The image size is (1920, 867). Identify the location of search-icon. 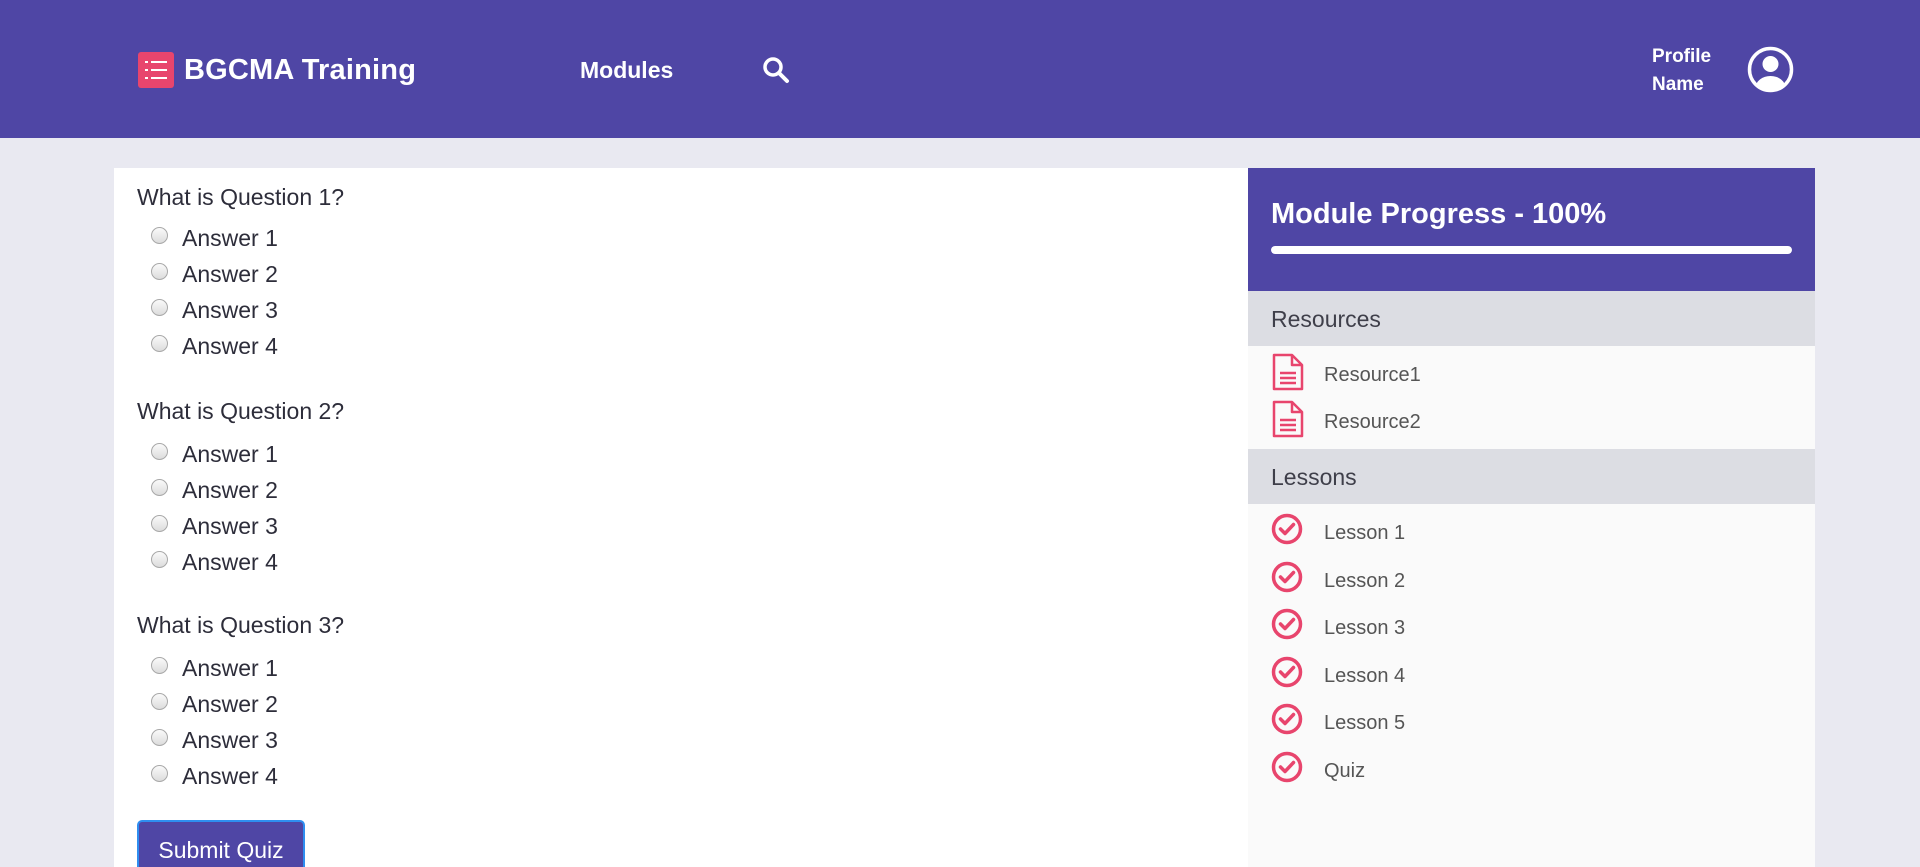
(776, 70).